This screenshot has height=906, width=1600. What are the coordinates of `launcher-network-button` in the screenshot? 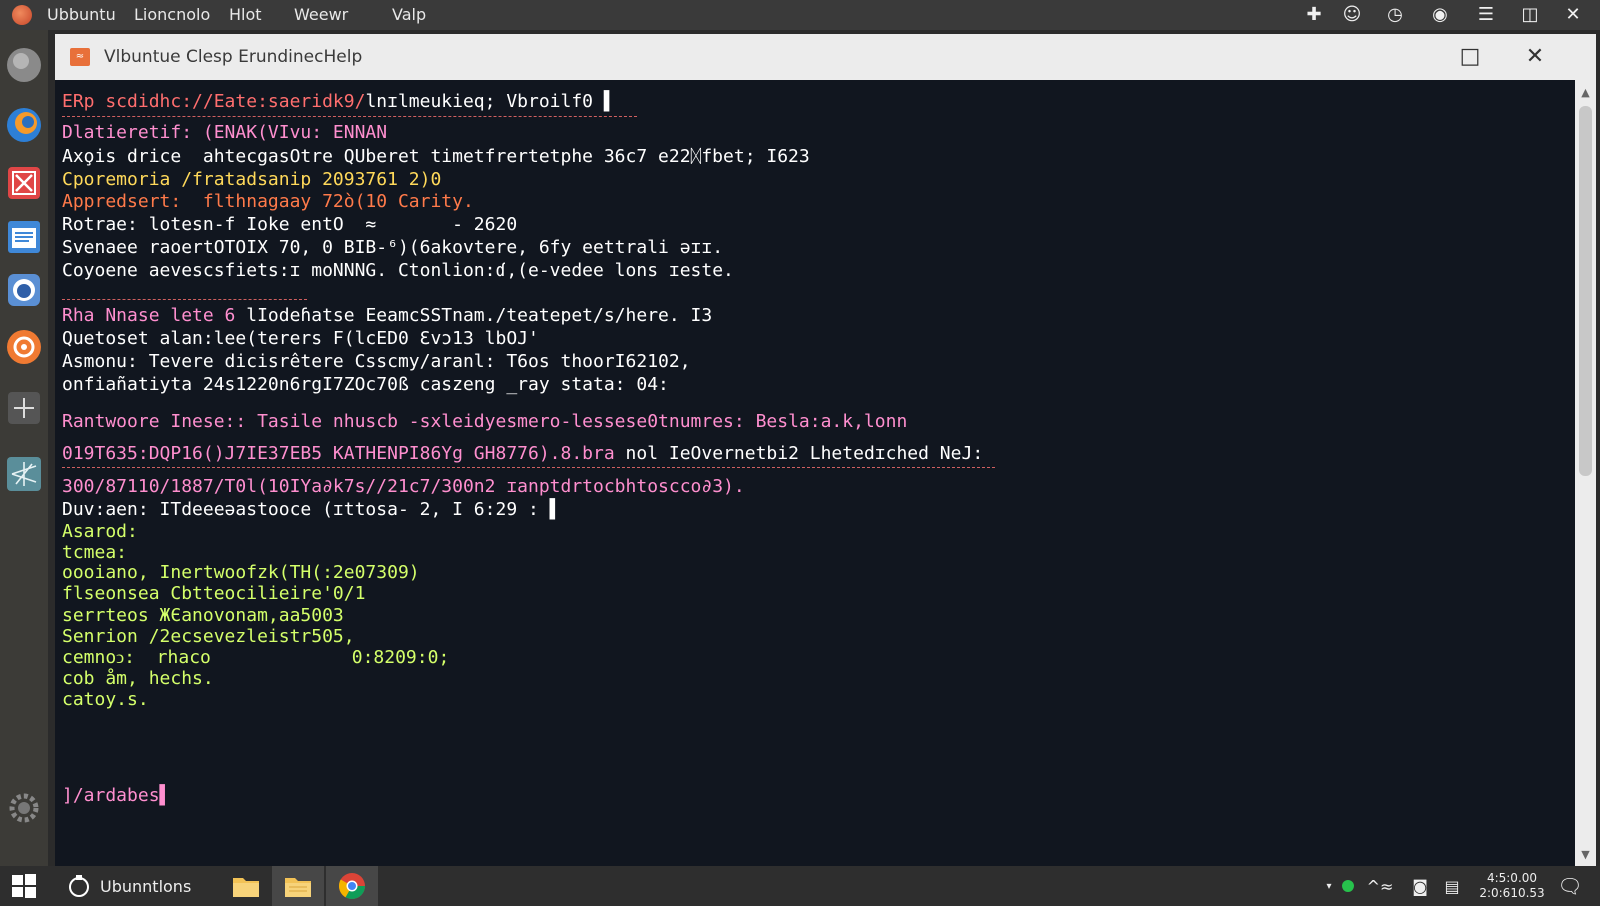 It's located at (24, 474).